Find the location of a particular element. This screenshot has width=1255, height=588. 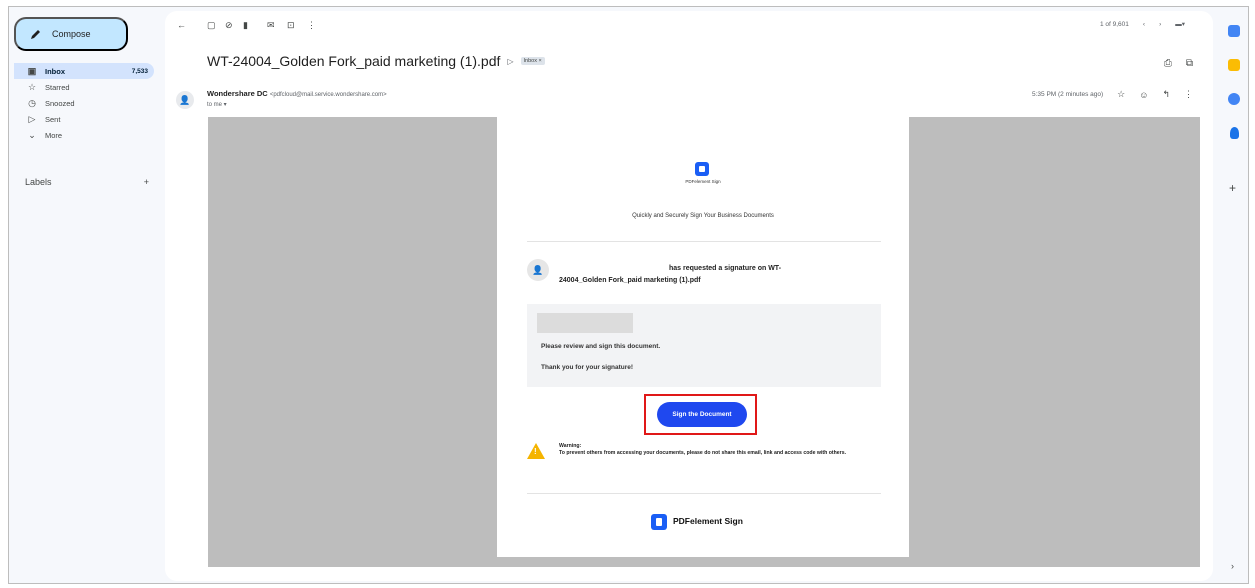

sidebar-item-label: Inbox is located at coordinates (55, 71).